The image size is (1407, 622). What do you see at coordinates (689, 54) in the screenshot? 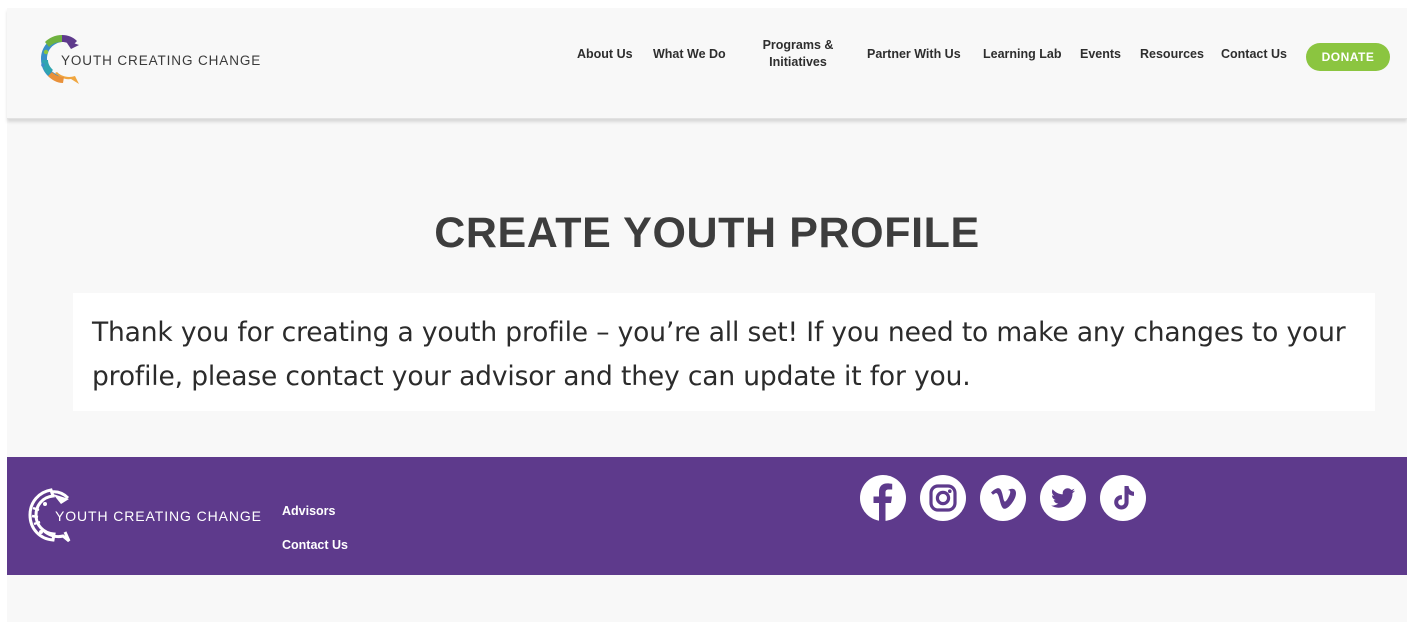
I see `nav-what-we-do: What We Do` at bounding box center [689, 54].